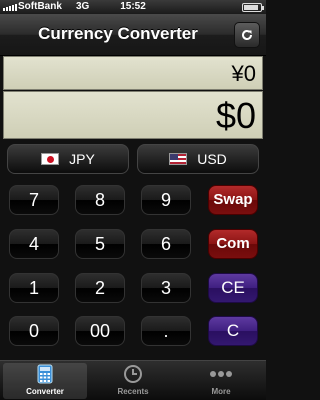 This screenshot has height=400, width=320. I want to click on tab-recents: Recents, so click(133, 381).